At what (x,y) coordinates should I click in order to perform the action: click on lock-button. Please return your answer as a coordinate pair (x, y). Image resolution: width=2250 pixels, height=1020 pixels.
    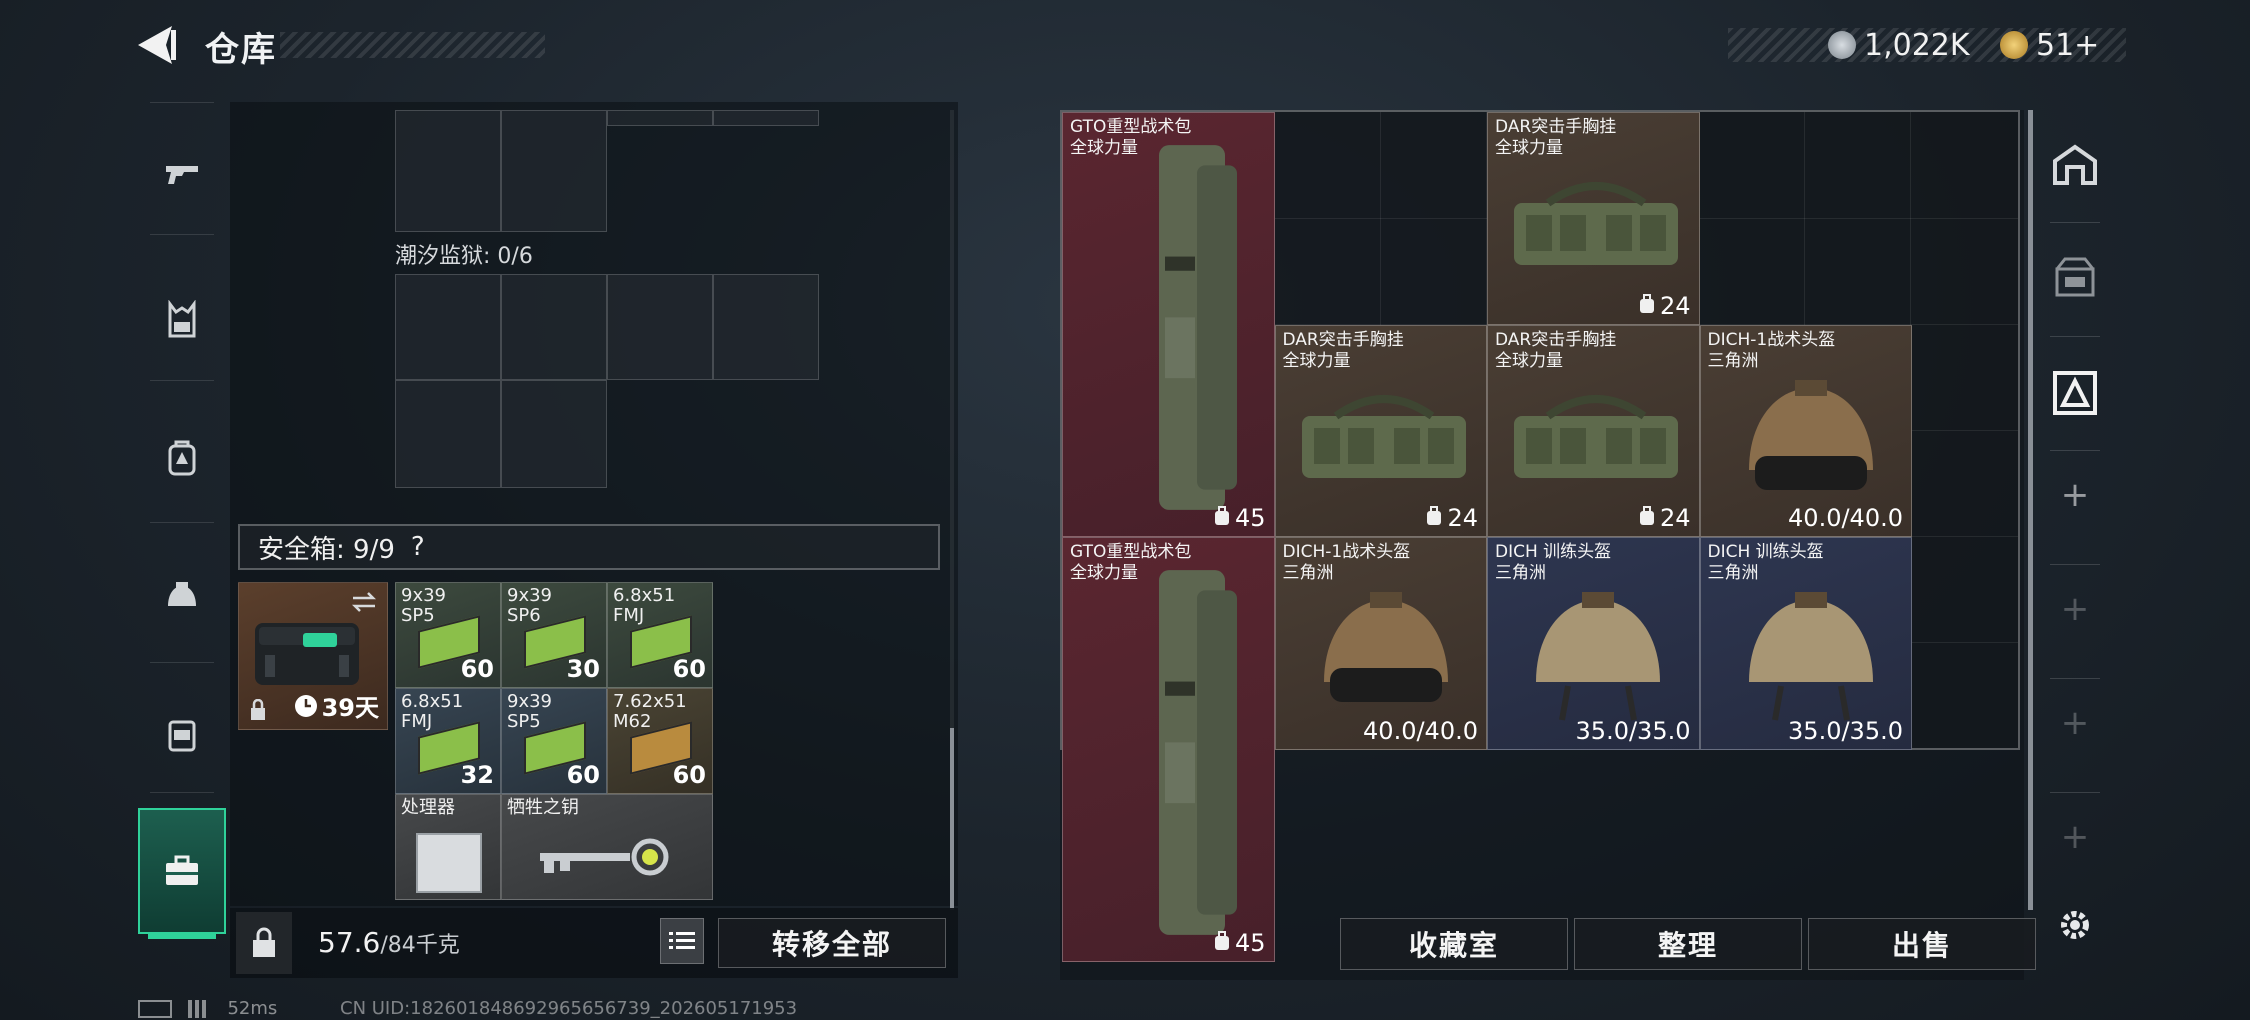
    Looking at the image, I should click on (264, 943).